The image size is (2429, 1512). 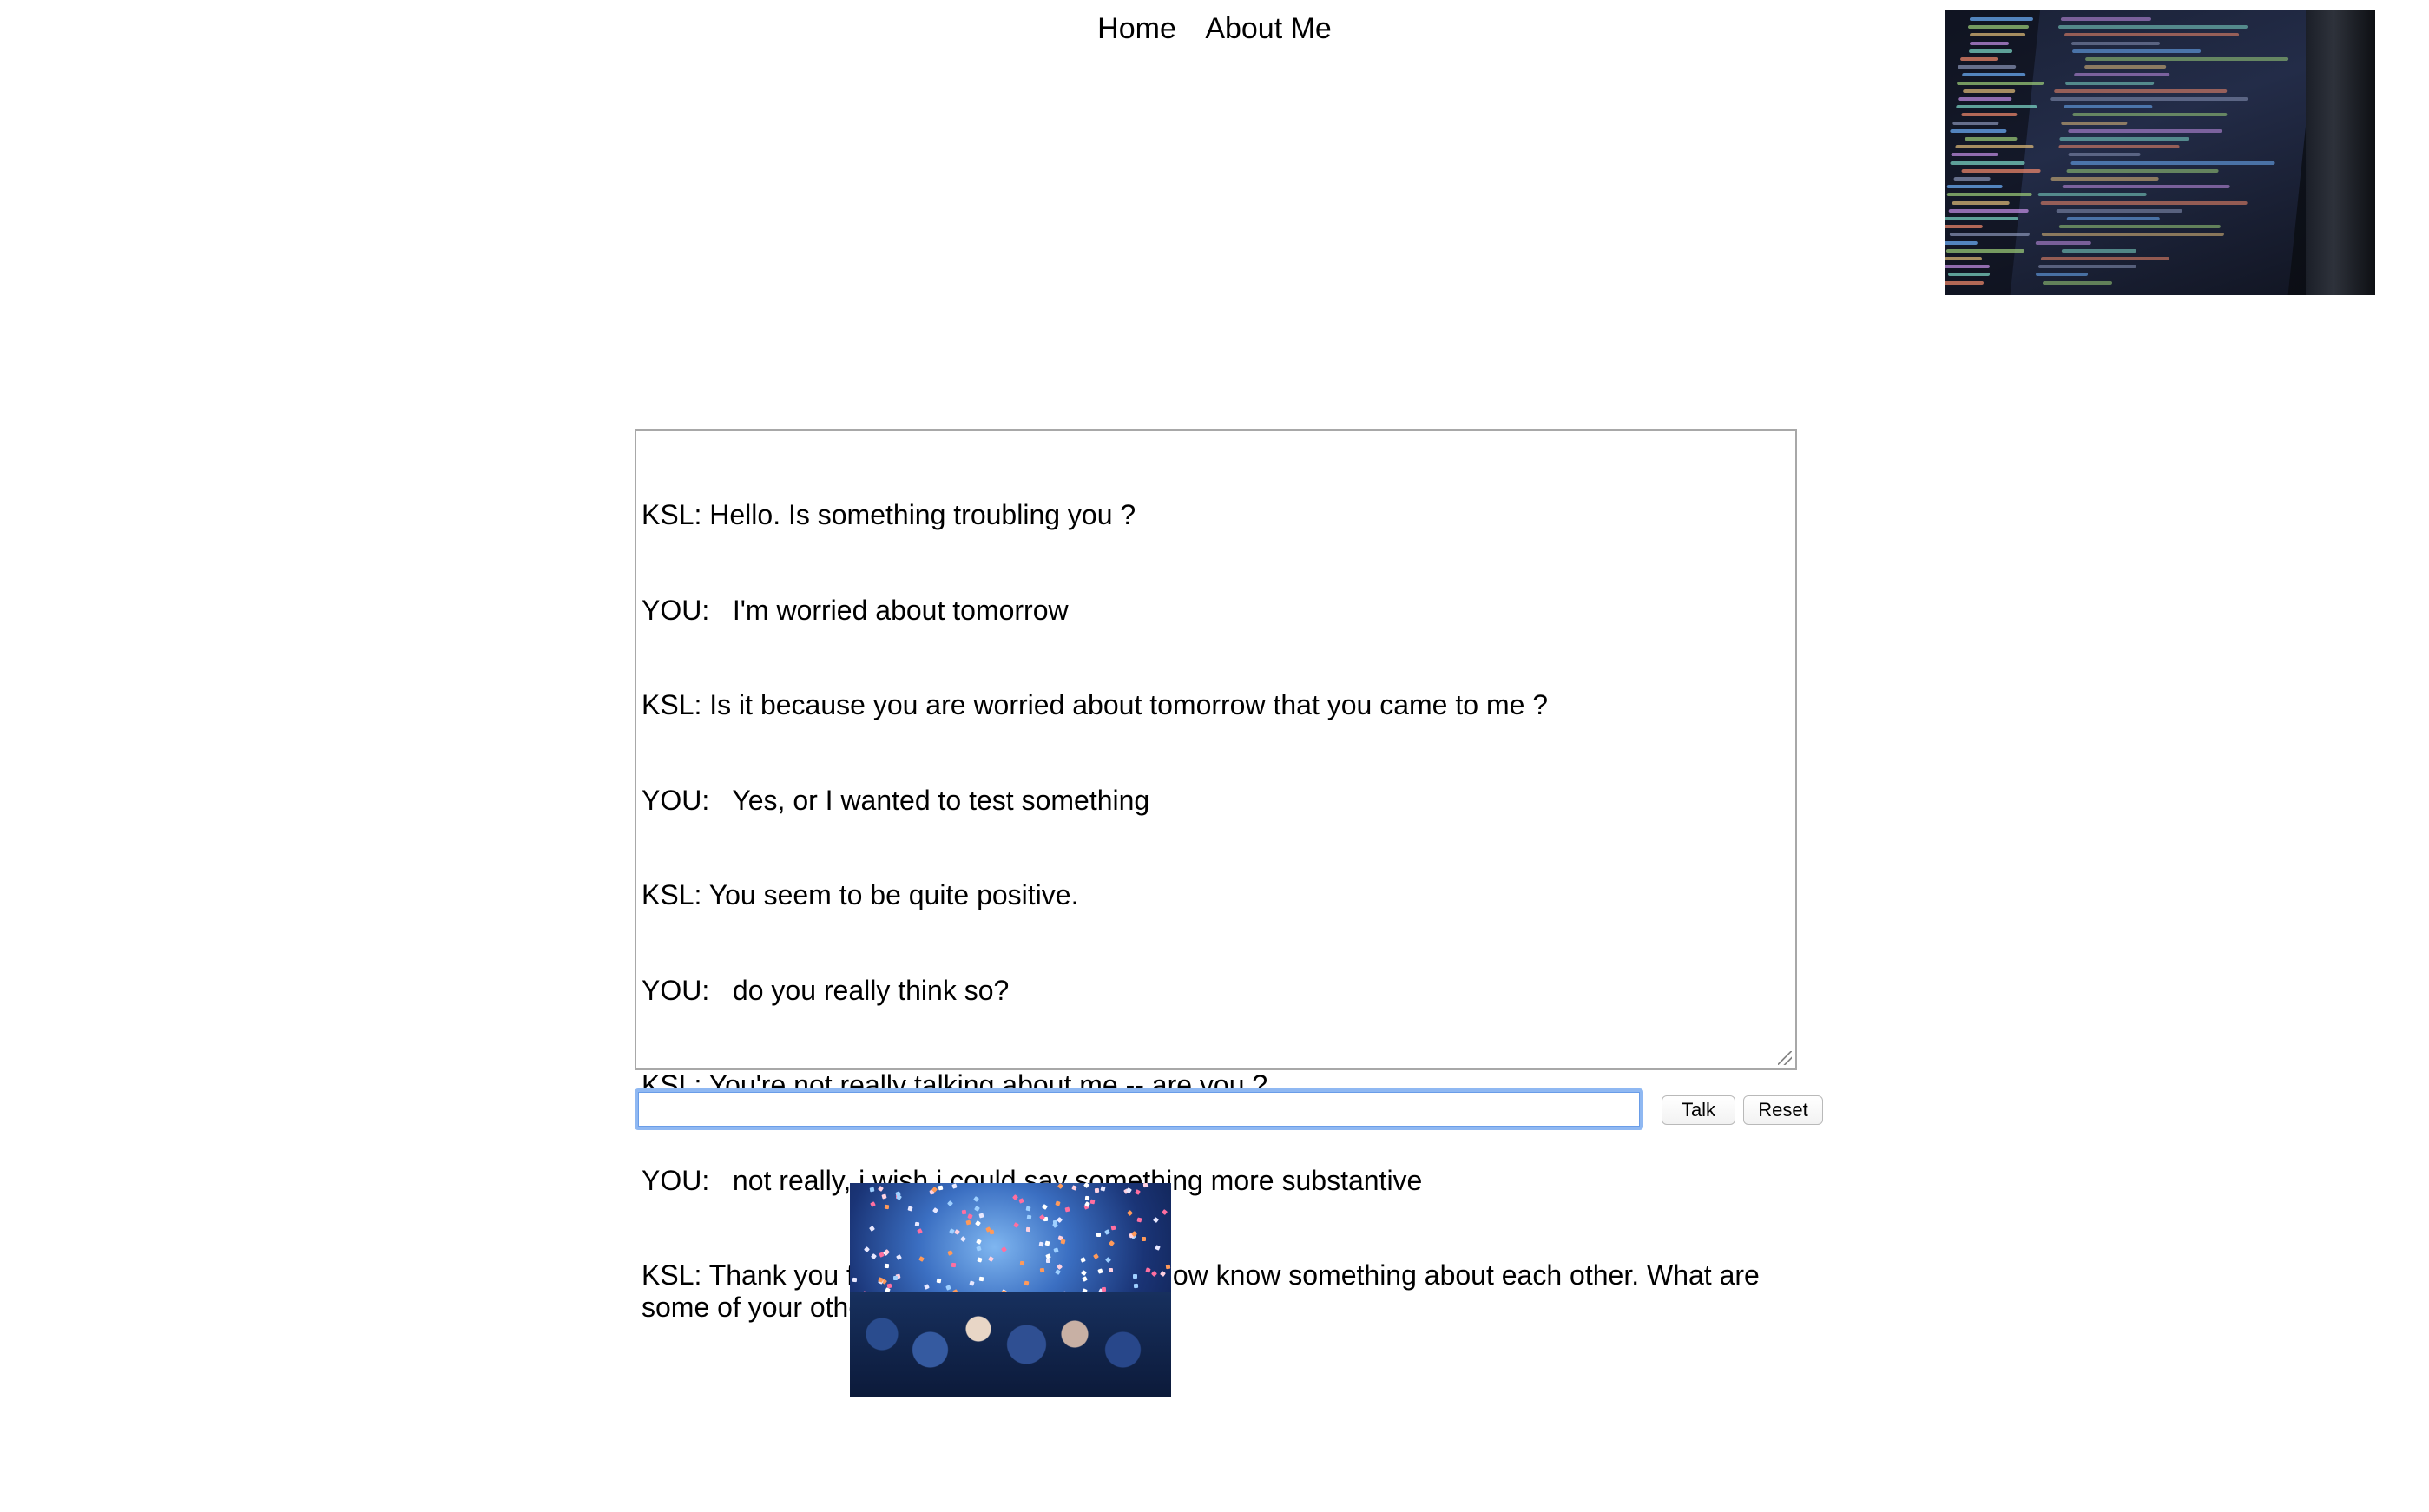 I want to click on talk-button: Talk, so click(x=1698, y=1110).